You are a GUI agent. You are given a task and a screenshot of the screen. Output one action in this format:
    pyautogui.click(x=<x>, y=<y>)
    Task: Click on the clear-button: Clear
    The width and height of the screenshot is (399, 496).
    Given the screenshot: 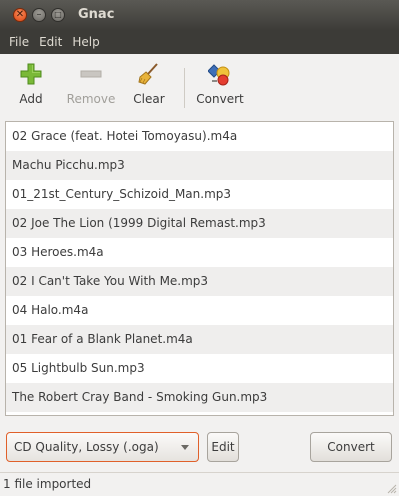 What is the action you would take?
    pyautogui.click(x=149, y=87)
    